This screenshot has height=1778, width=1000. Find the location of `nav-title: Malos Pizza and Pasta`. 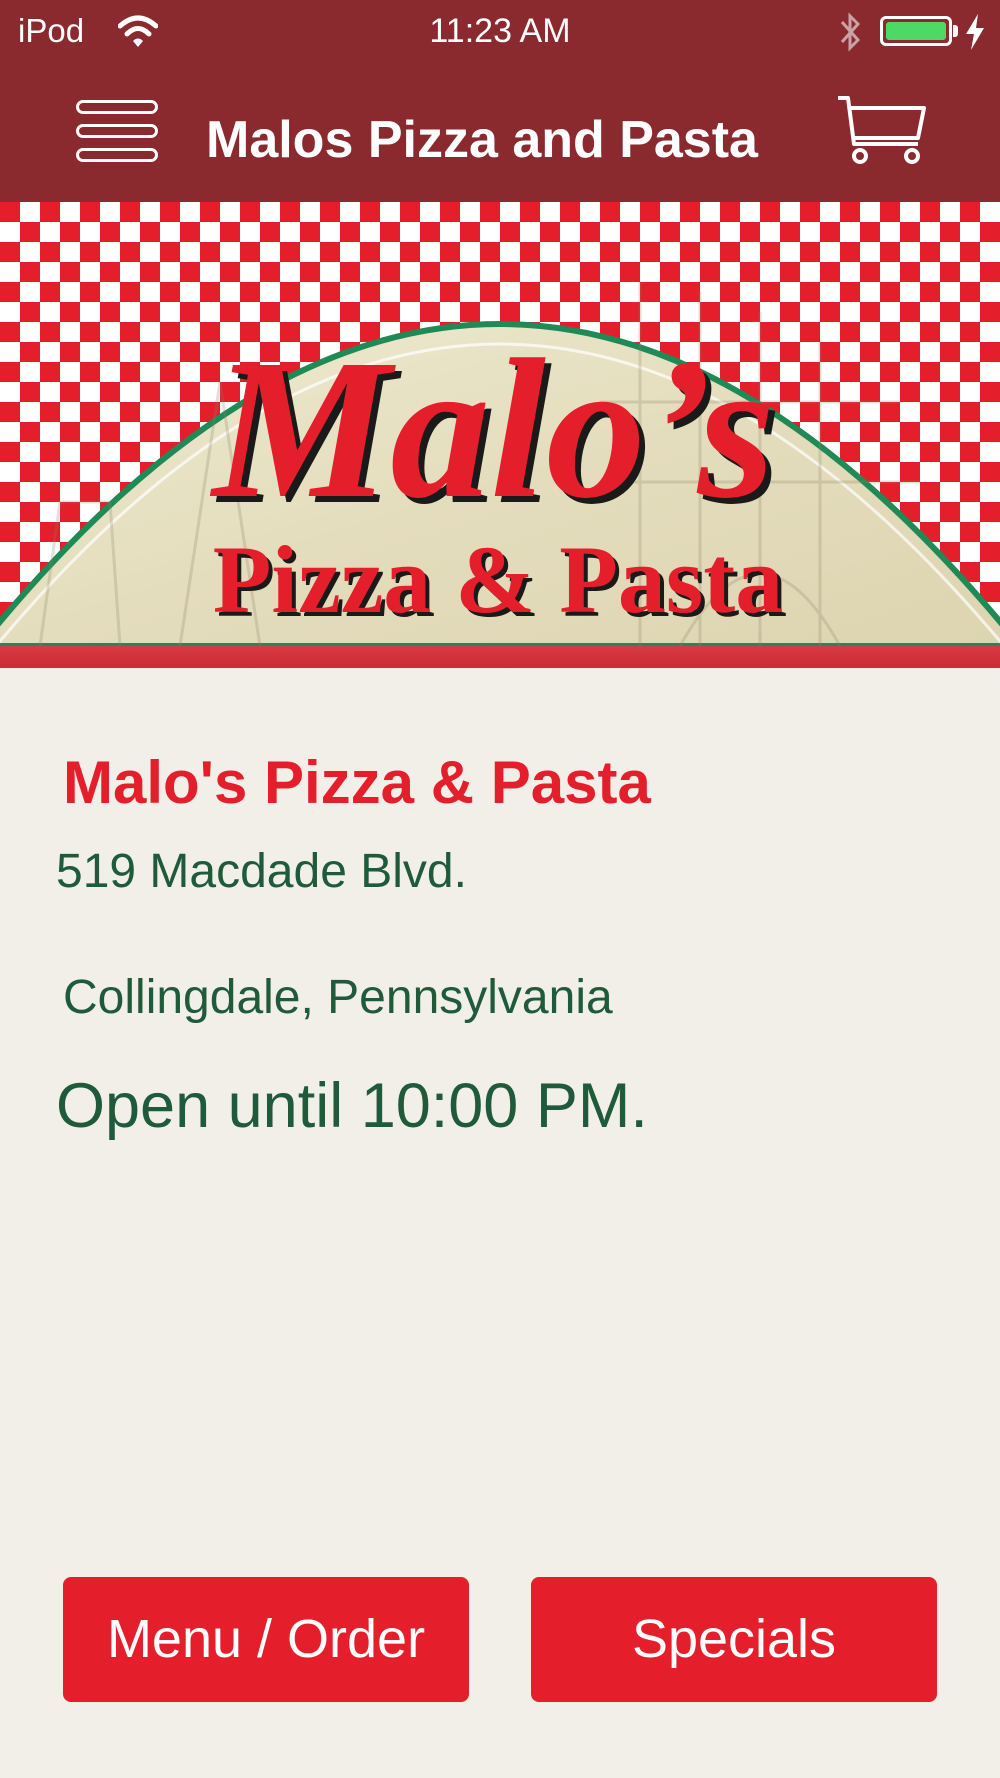

nav-title: Malos Pizza and Pasta is located at coordinates (482, 140).